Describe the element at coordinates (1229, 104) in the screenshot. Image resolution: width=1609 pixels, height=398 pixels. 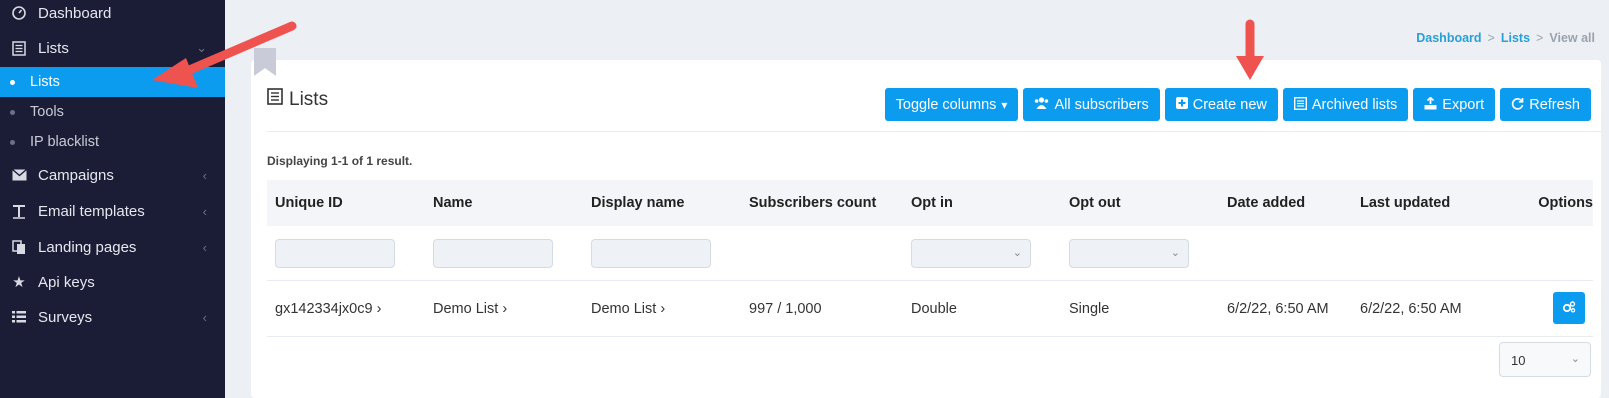
I see `create-new-label: Create new` at that location.